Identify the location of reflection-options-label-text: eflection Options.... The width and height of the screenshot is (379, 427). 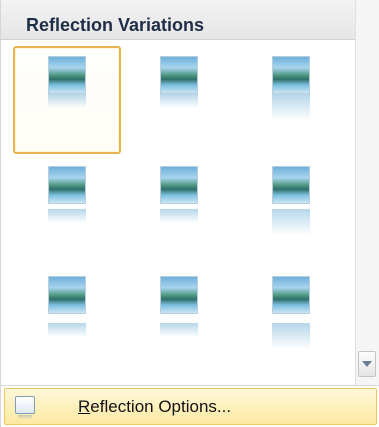
(161, 406).